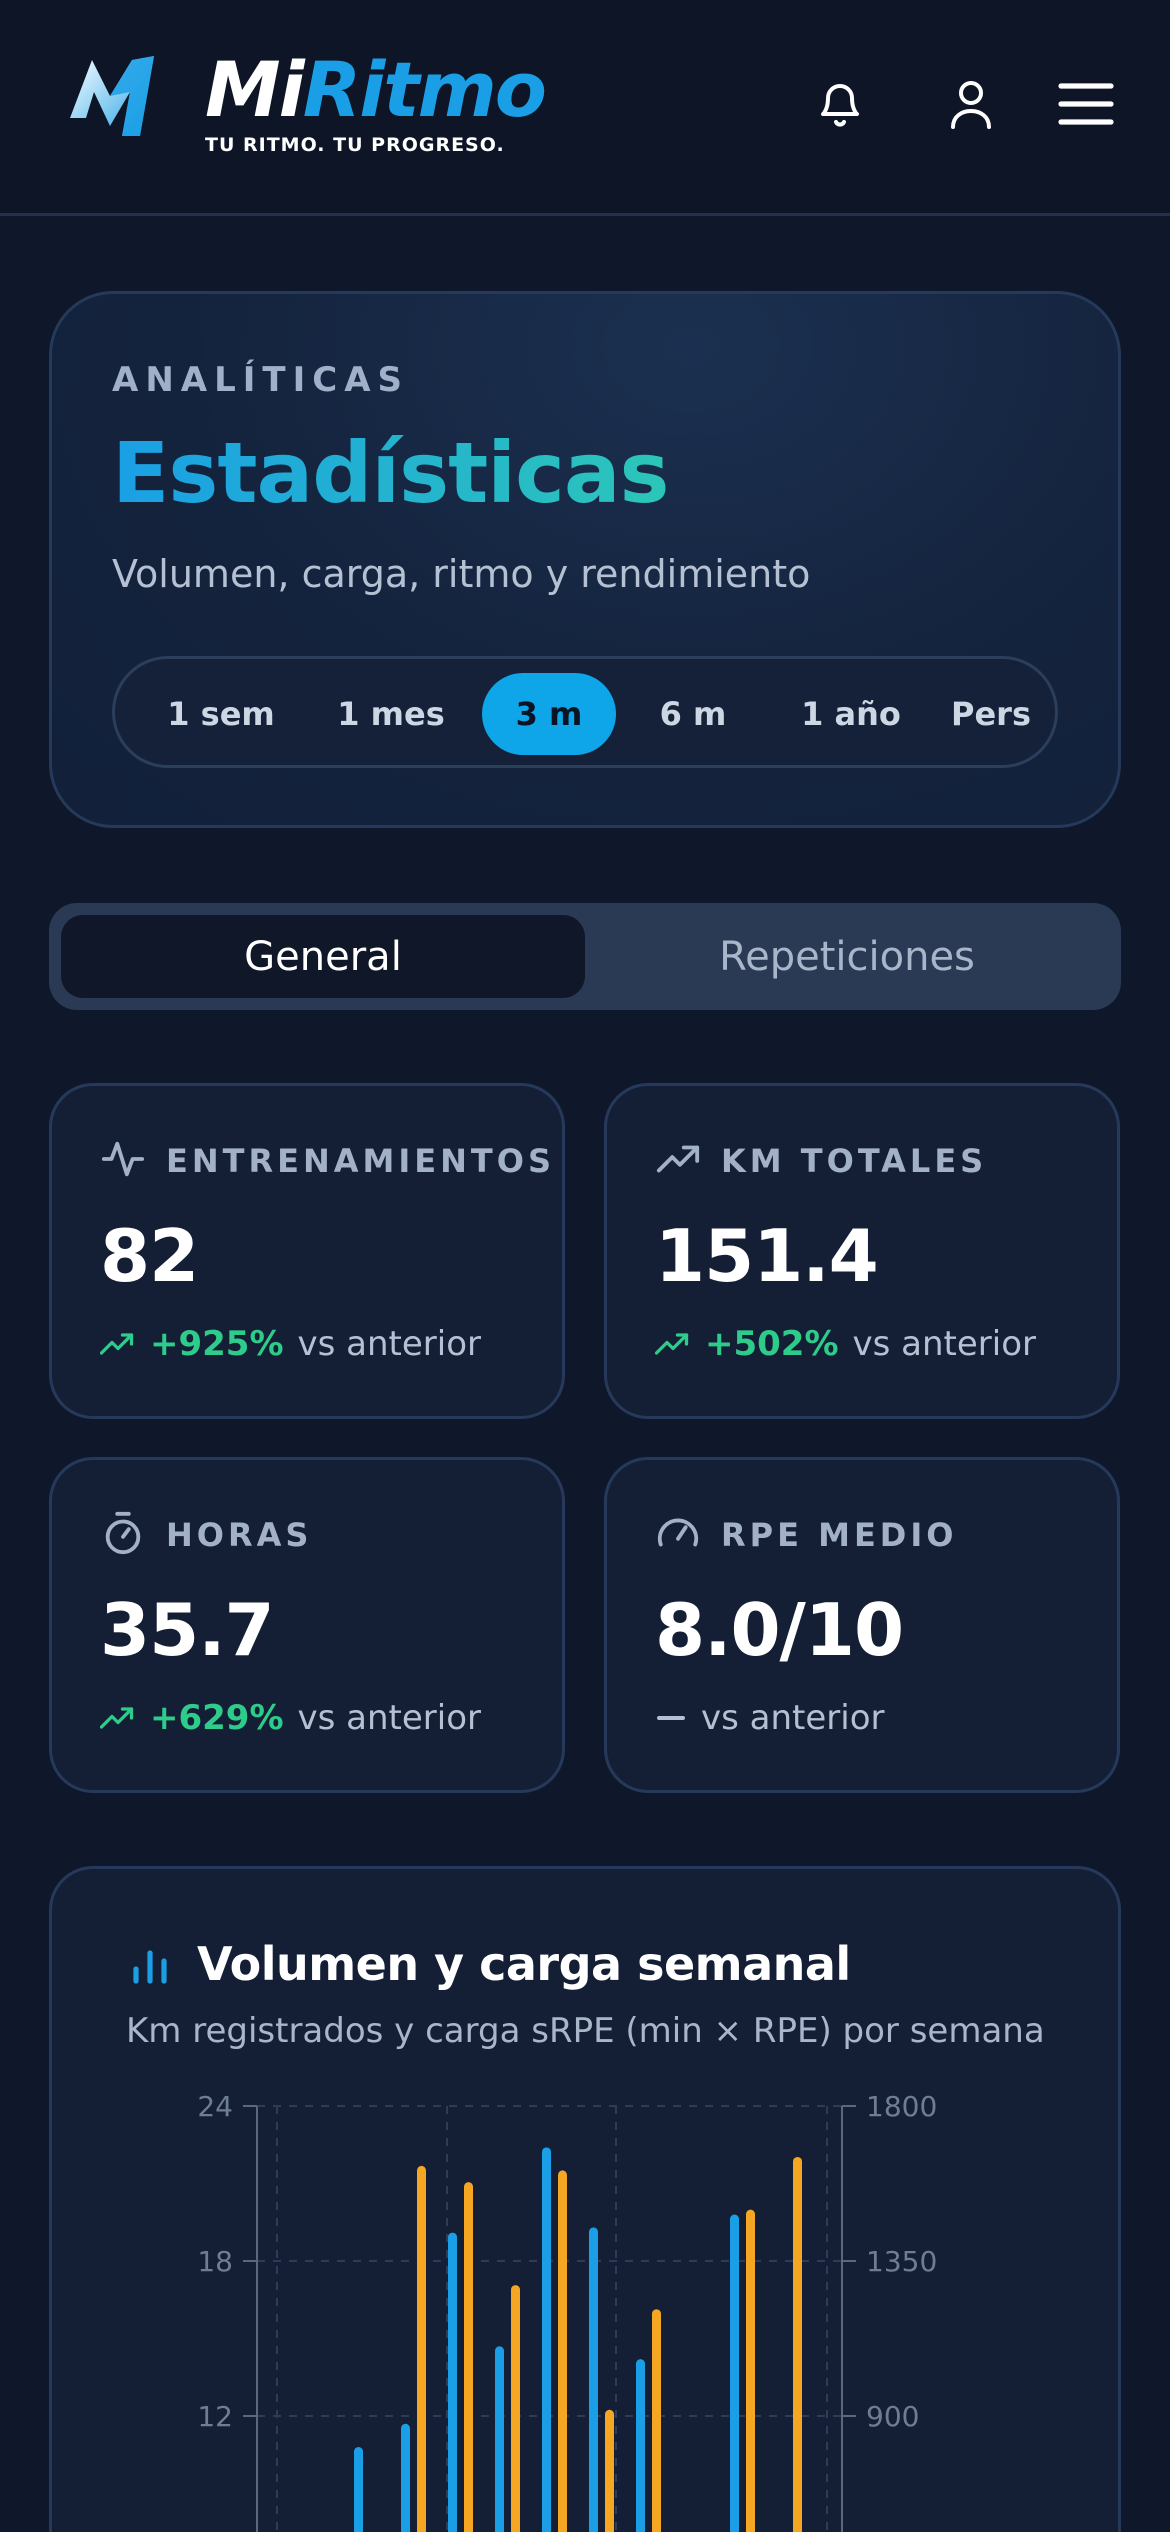  Describe the element at coordinates (1003, 714) in the screenshot. I see `range-option-custom: Pers` at that location.